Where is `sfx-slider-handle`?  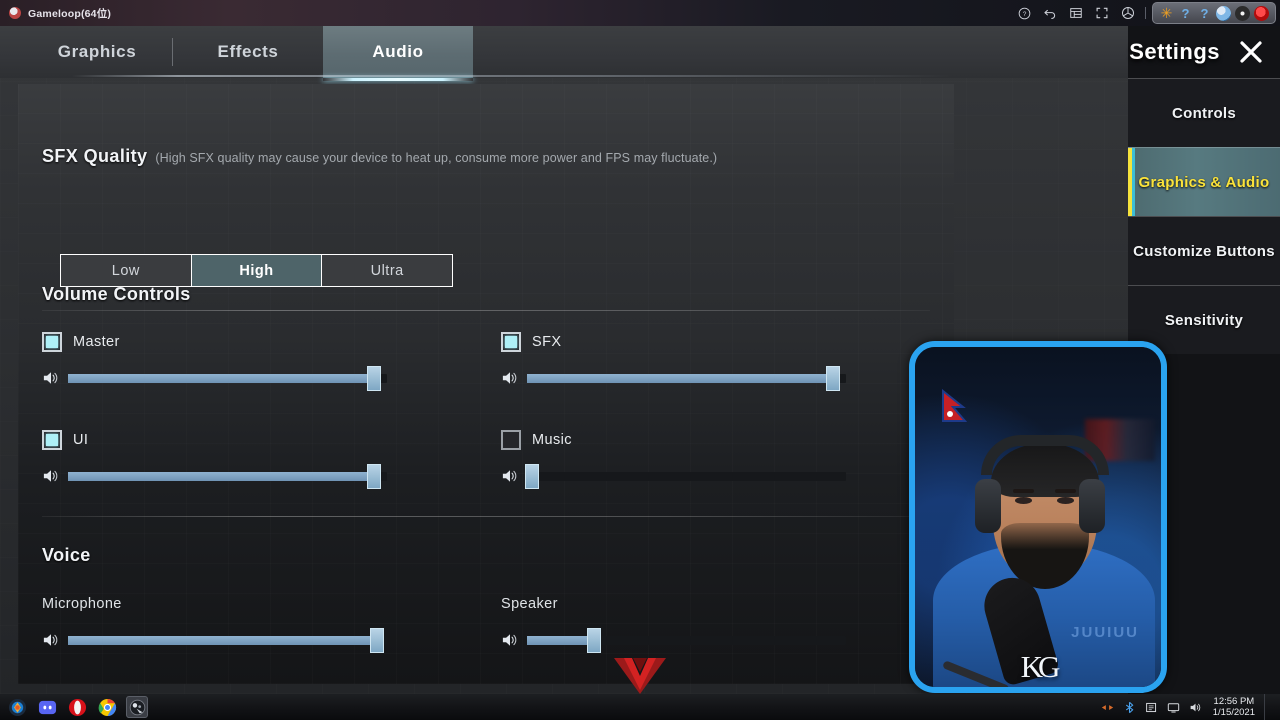 sfx-slider-handle is located at coordinates (833, 378).